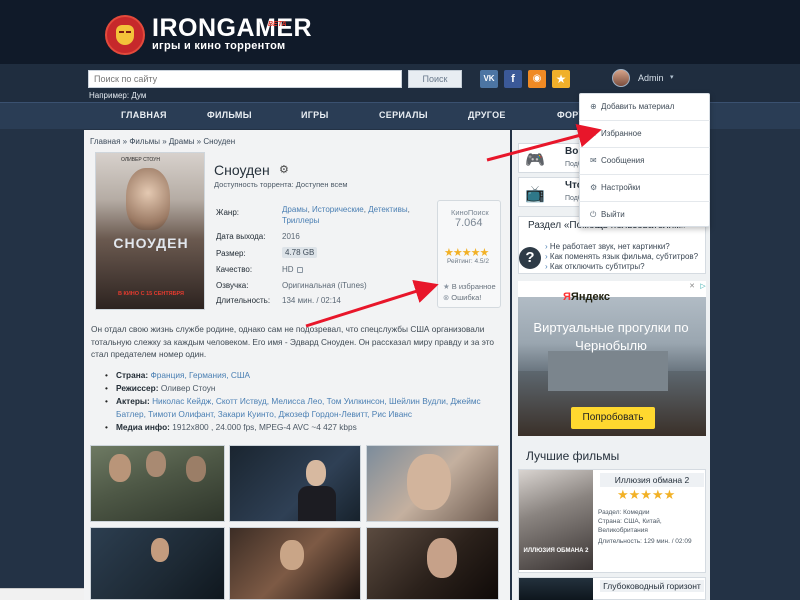 The width and height of the screenshot is (800, 600). What do you see at coordinates (573, 456) in the screenshot?
I see `best-films-heading: Лучшие фильмы` at bounding box center [573, 456].